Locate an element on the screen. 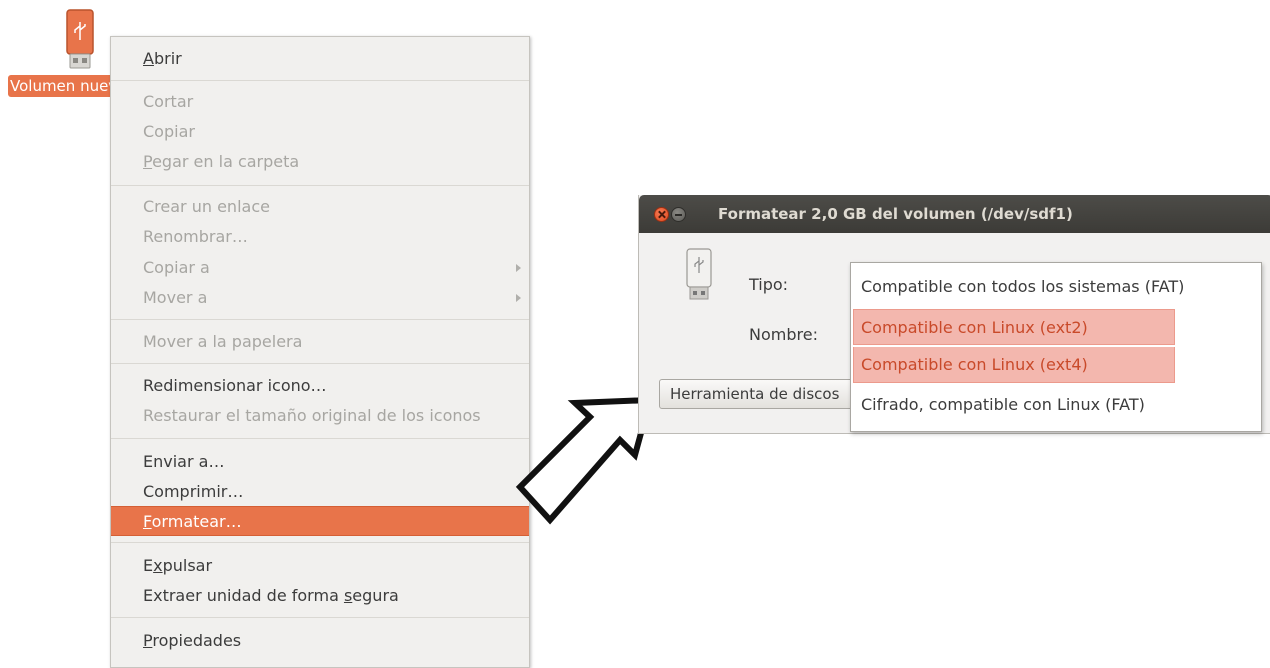  type-option-encrypted: Cifrado, compatible con Linux (FAT) is located at coordinates (1056, 405).